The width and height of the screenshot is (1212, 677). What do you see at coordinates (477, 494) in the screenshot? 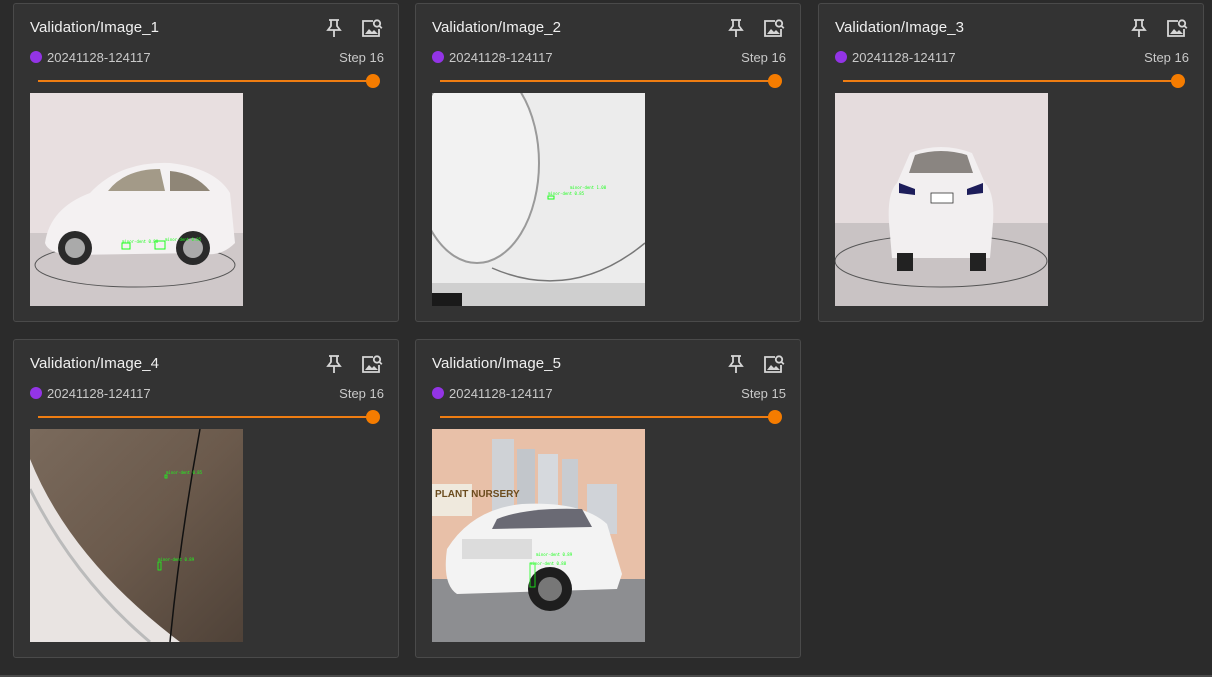
I see `plant-nursery-sign: PLANT NURSERY` at bounding box center [477, 494].